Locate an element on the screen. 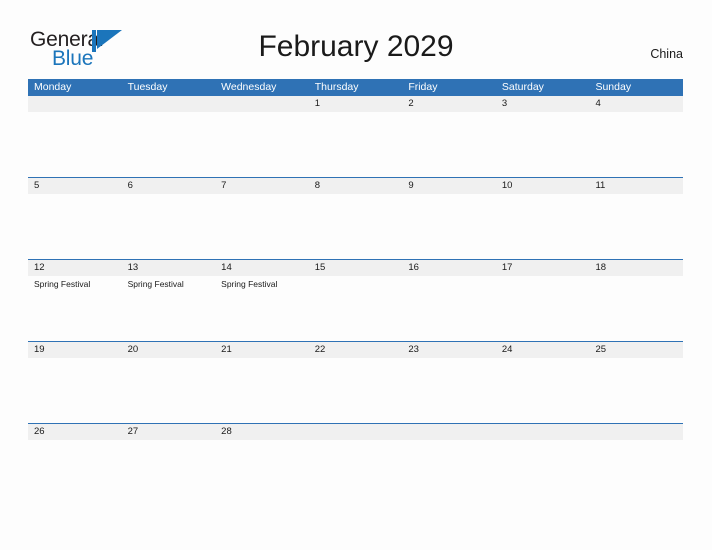 This screenshot has height=550, width=712. calendar-week-row: 1 2 3 4 is located at coordinates (355, 136).